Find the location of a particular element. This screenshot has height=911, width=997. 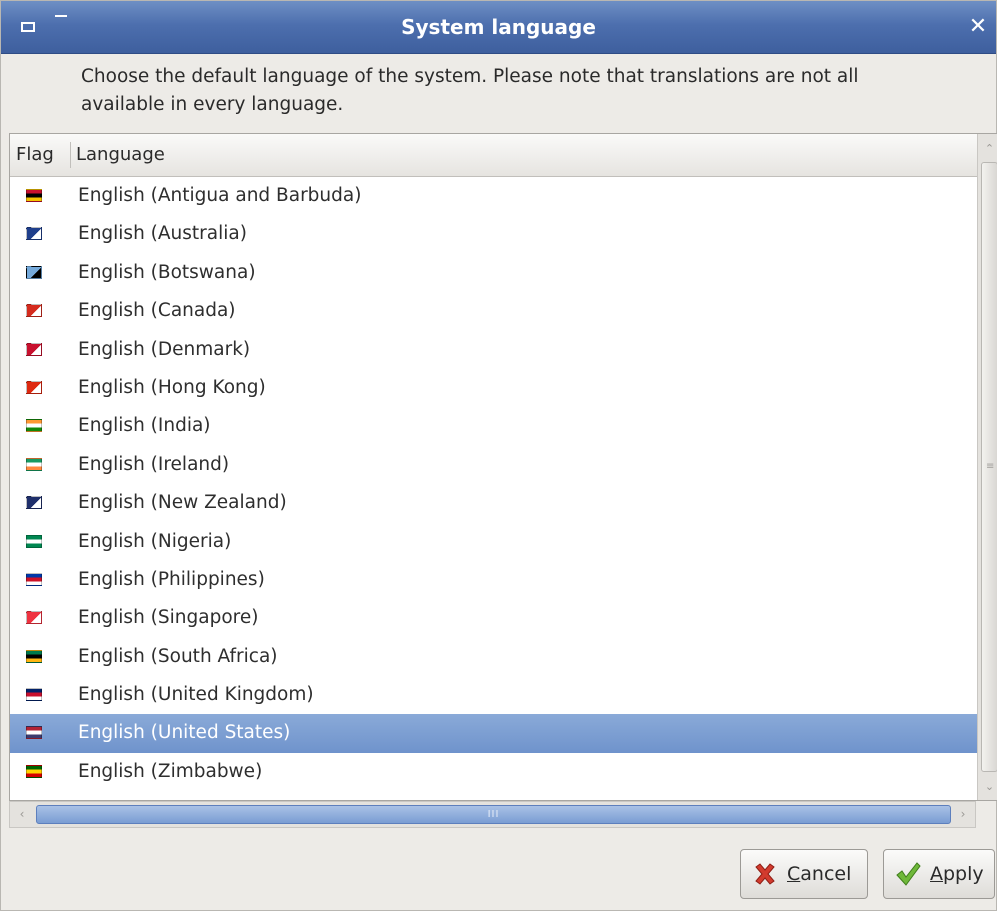

nigeria-flag-icon is located at coordinates (34, 541).